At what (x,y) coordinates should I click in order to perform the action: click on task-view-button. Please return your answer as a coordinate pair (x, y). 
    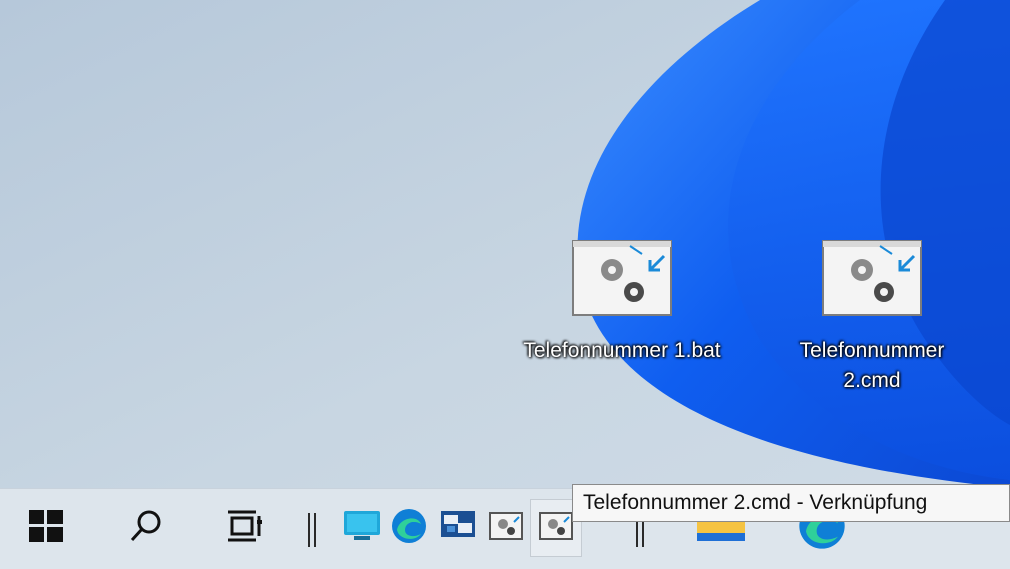
    Looking at the image, I should click on (246, 528).